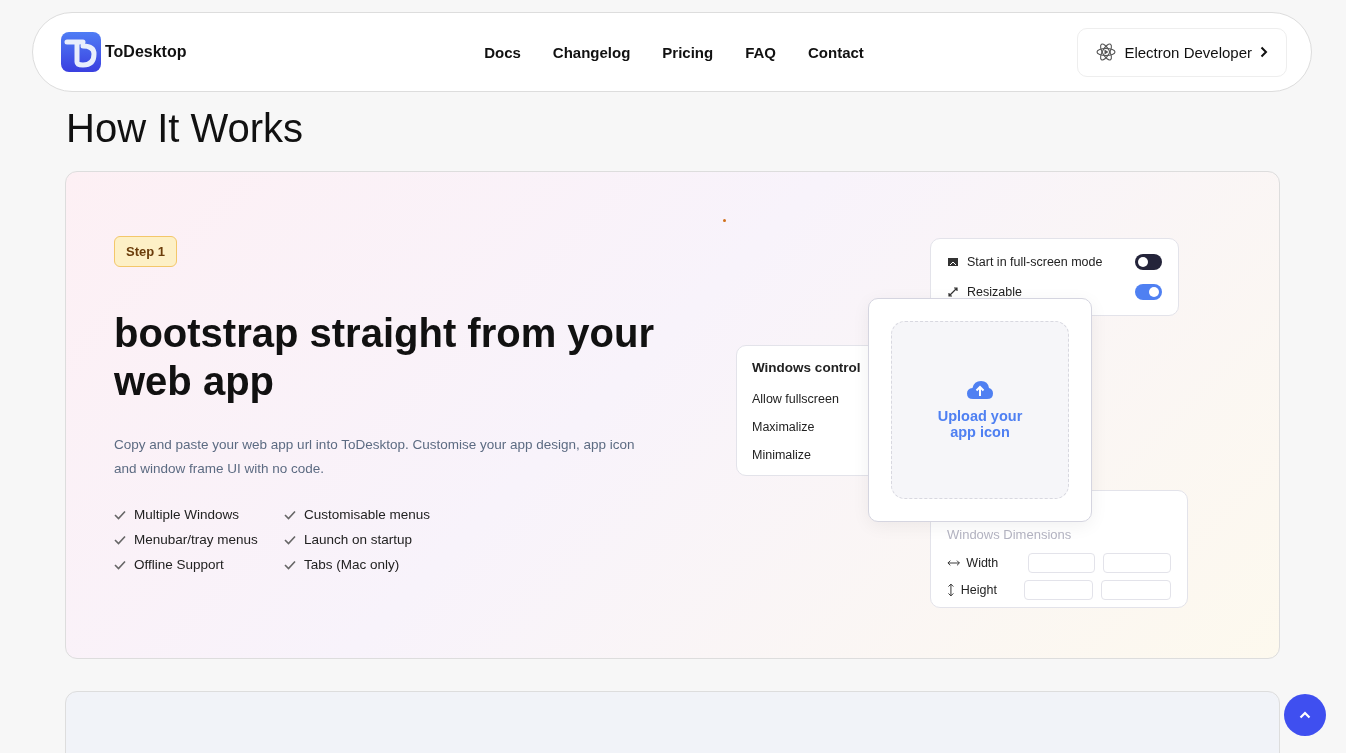 The width and height of the screenshot is (1346, 753). What do you see at coordinates (81, 52) in the screenshot?
I see `logo-icon` at bounding box center [81, 52].